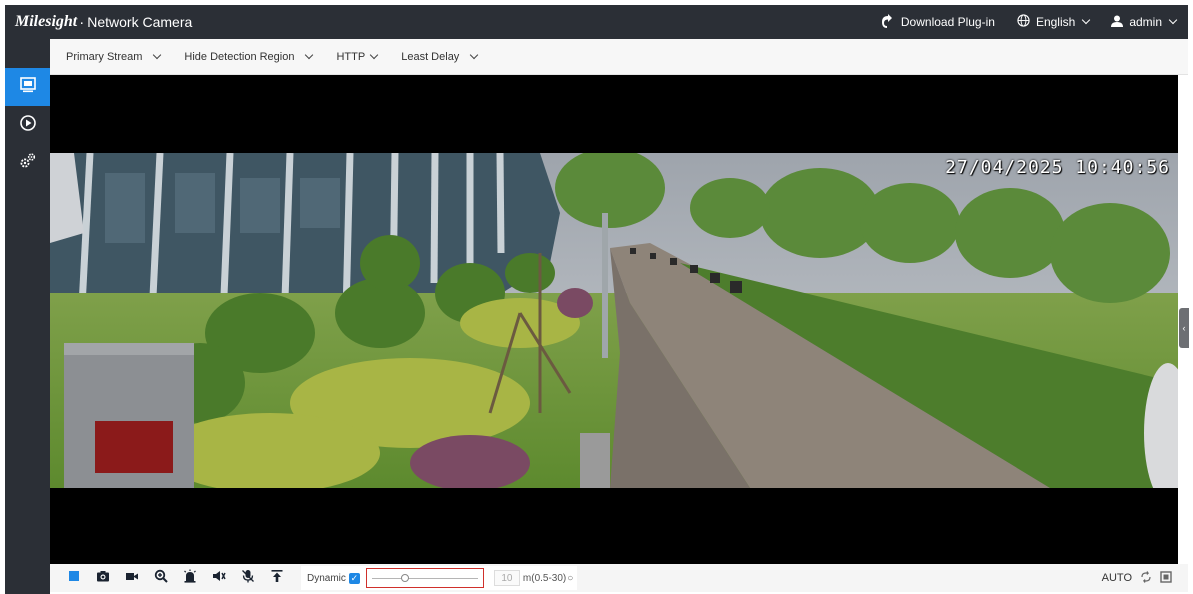 The image size is (1193, 594). I want to click on stop-button, so click(74, 578).